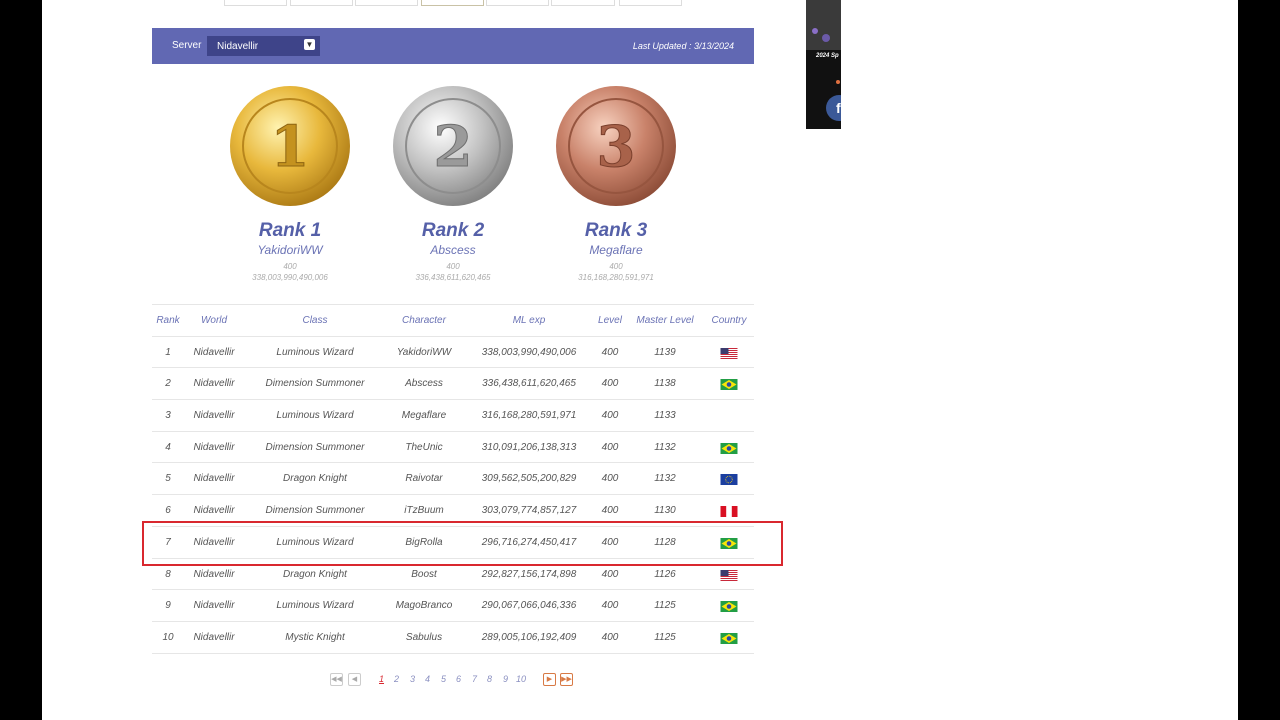 The image size is (1280, 720). Describe the element at coordinates (315, 447) in the screenshot. I see `cell-class: Dimension Summoner` at that location.